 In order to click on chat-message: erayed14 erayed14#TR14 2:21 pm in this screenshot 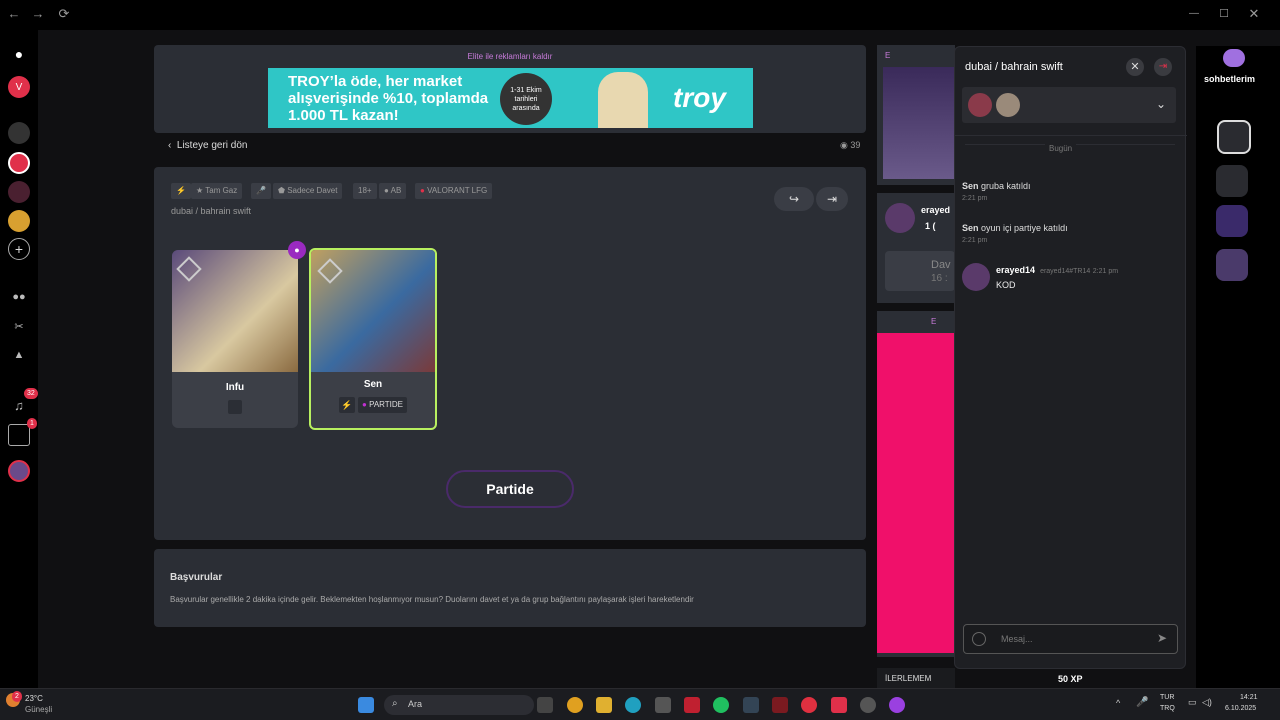, I will do `click(1057, 270)`.